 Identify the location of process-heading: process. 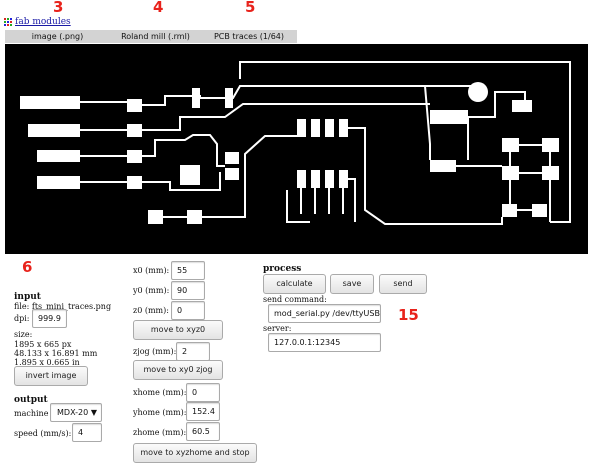
(282, 269).